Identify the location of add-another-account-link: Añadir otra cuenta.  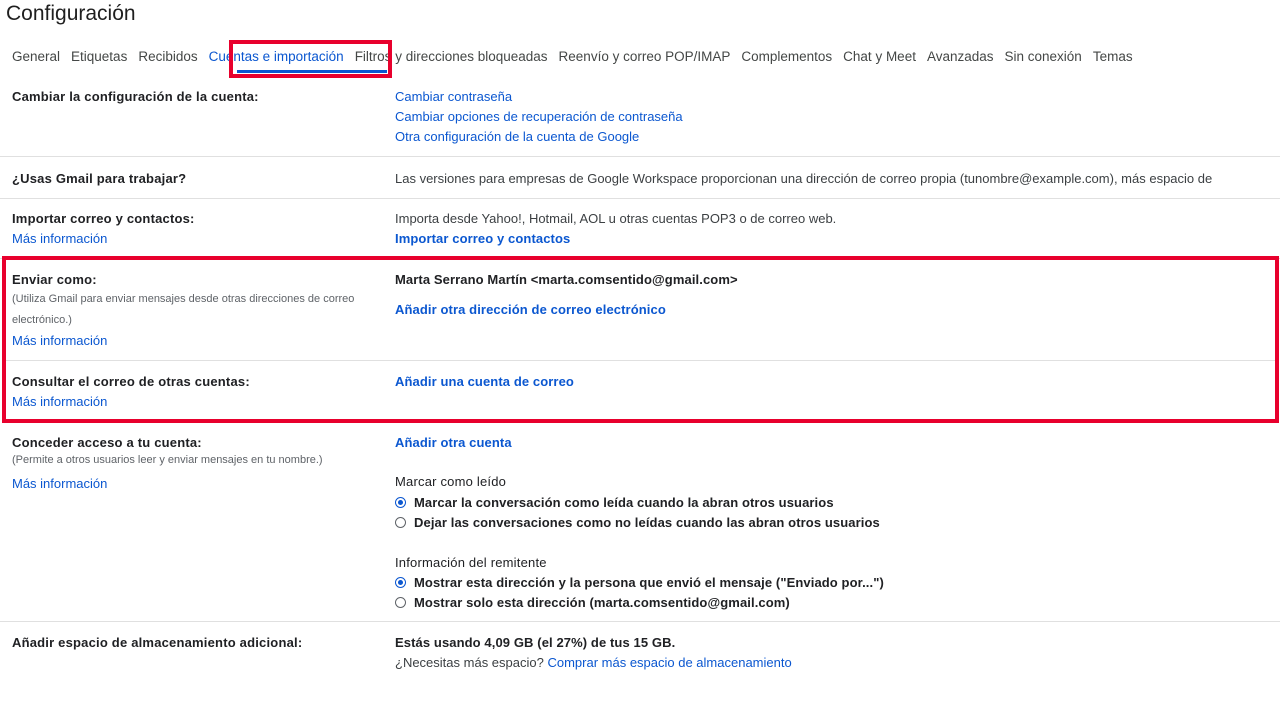
(453, 442).